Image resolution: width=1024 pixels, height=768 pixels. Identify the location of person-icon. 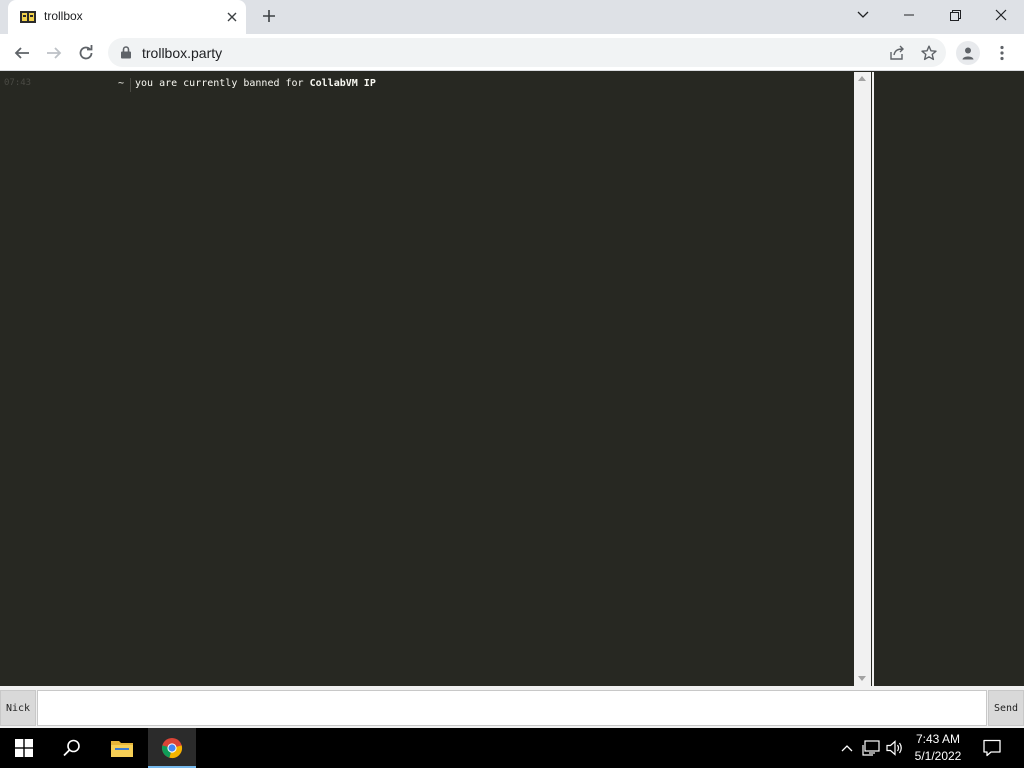
(968, 53).